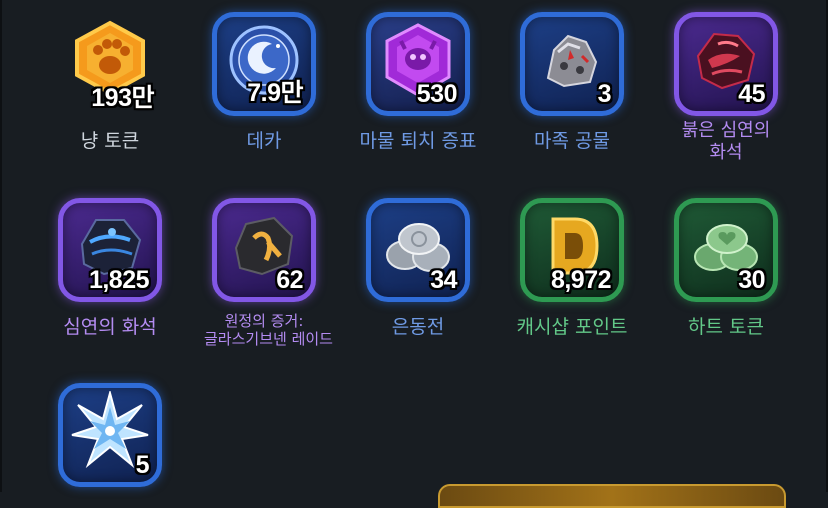 Image resolution: width=828 pixels, height=508 pixels. Describe the element at coordinates (581, 280) in the screenshot. I see `item-count: 8,972` at that location.